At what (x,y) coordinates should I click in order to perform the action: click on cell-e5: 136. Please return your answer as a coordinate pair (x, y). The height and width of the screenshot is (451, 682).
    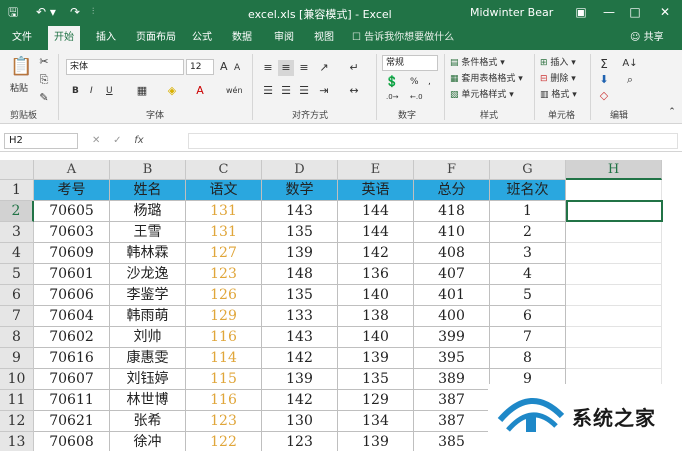
    Looking at the image, I should click on (376, 274).